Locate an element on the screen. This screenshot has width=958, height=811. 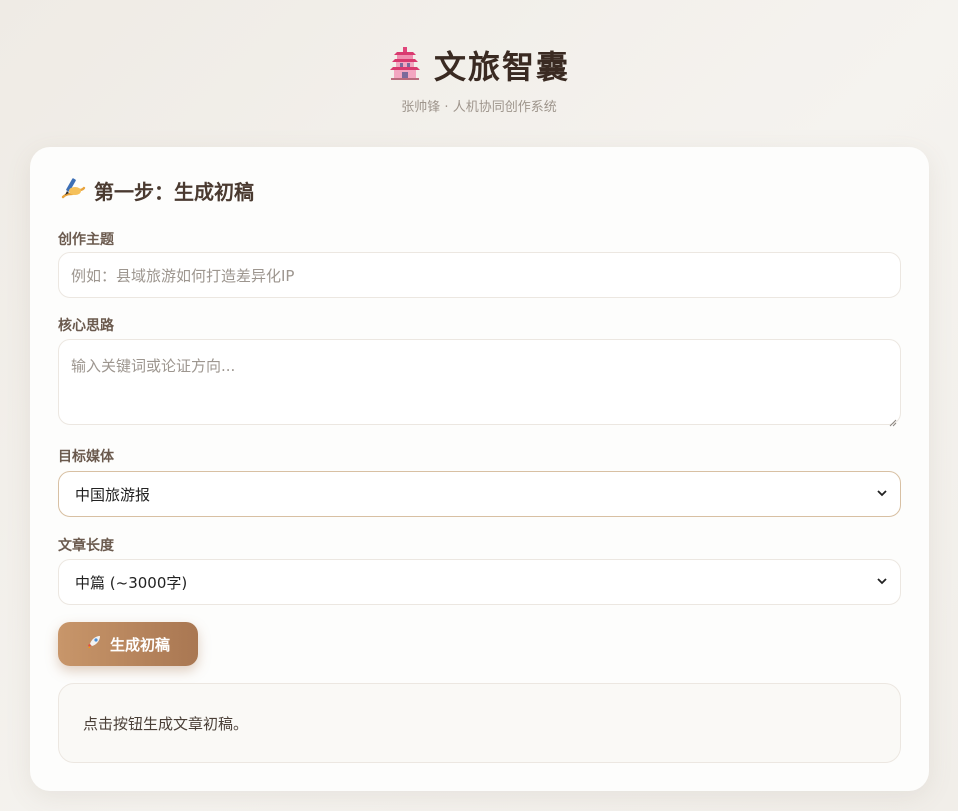
media-selected-value: 中国旅游报 is located at coordinates (113, 494).